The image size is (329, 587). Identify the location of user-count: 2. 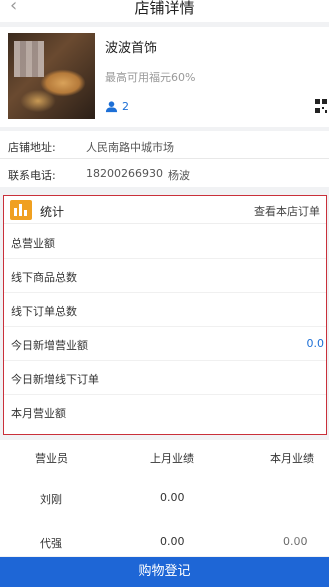
(117, 106).